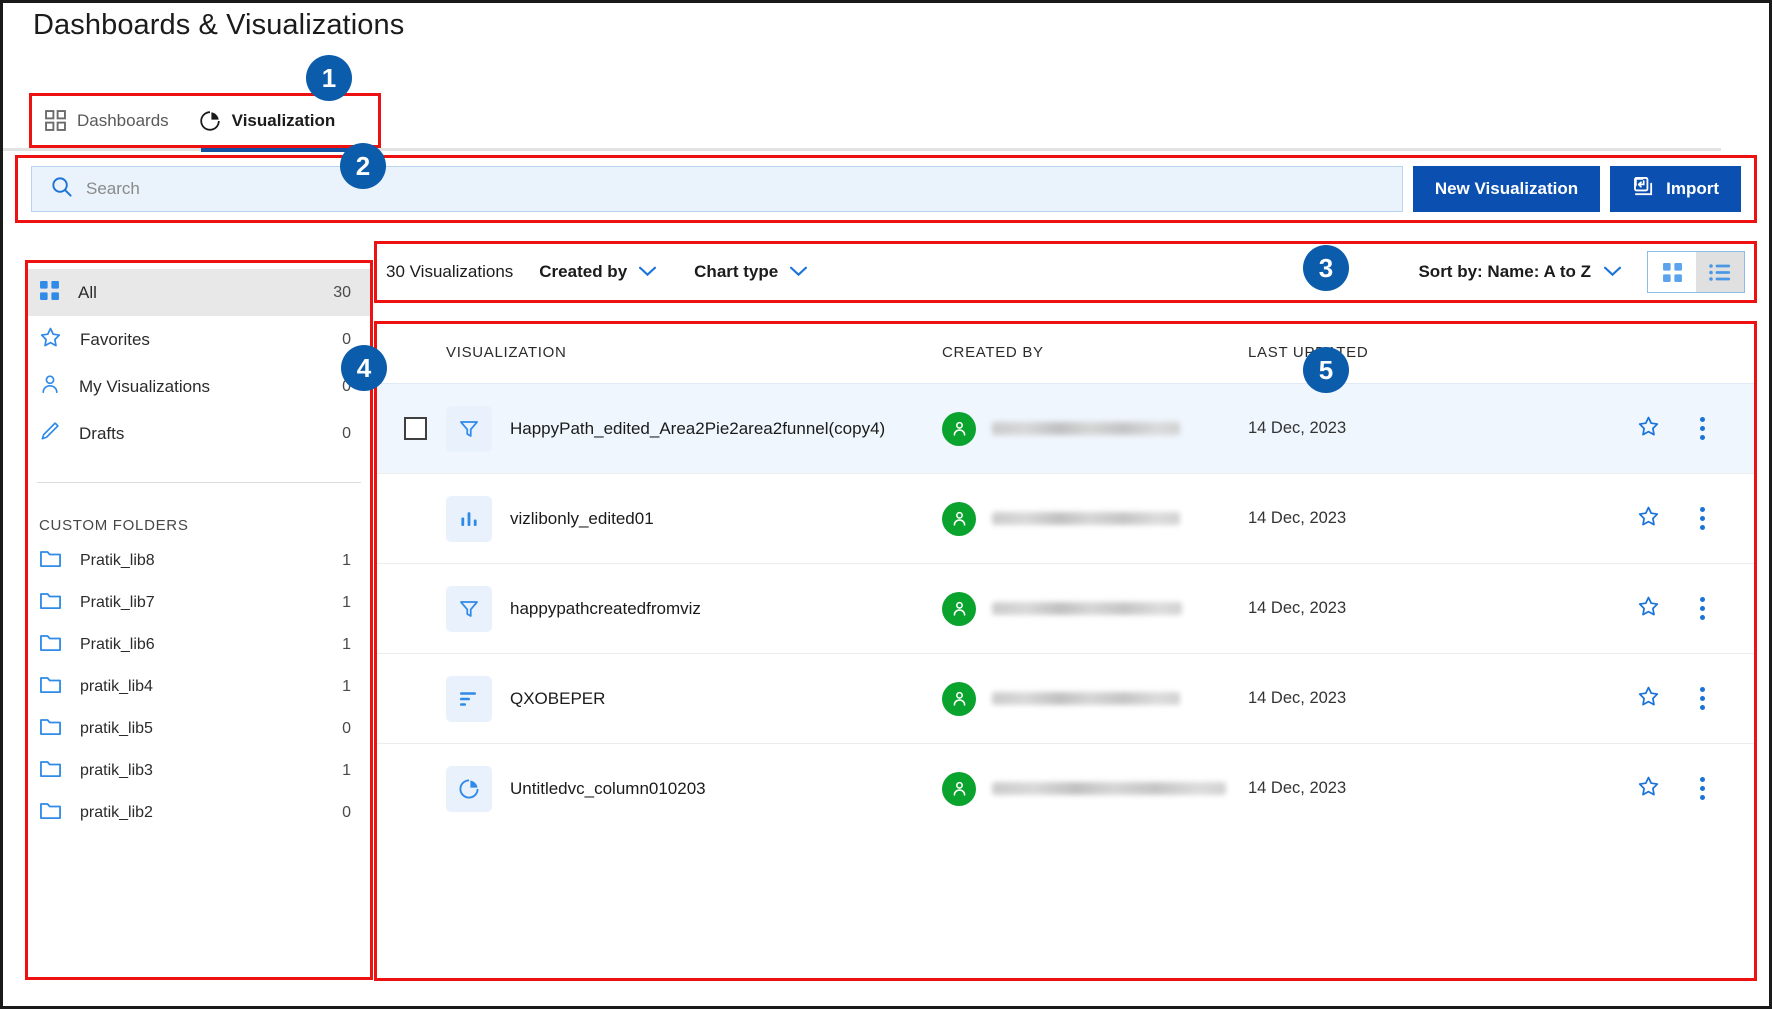  I want to click on row-checkbox, so click(415, 428).